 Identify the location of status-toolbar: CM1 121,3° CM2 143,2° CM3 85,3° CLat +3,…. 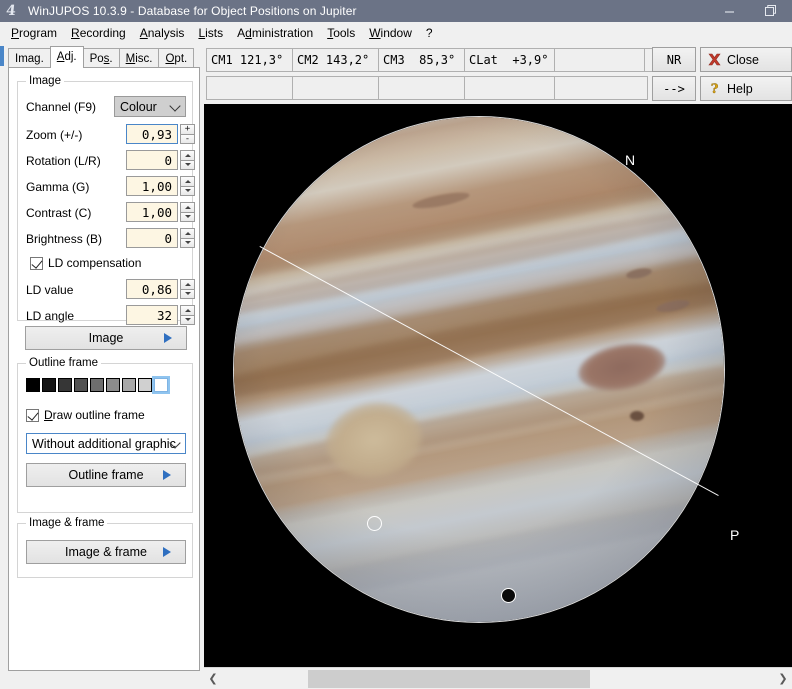
(498, 74).